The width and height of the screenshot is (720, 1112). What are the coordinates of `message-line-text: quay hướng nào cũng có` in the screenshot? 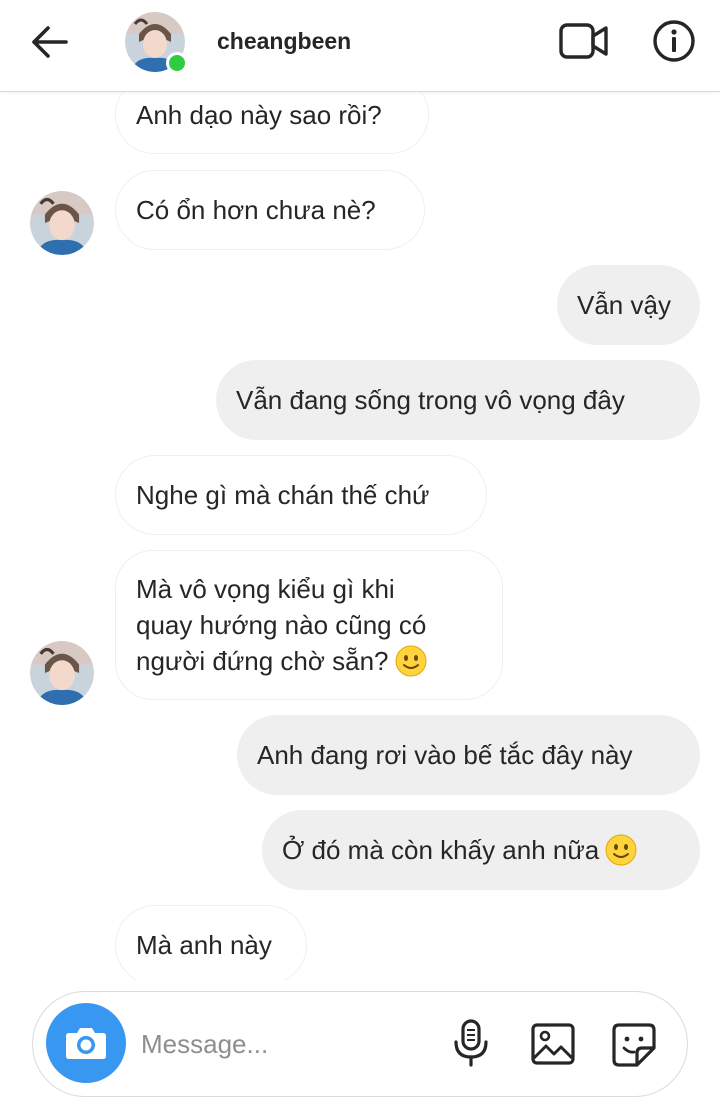 It's located at (281, 625).